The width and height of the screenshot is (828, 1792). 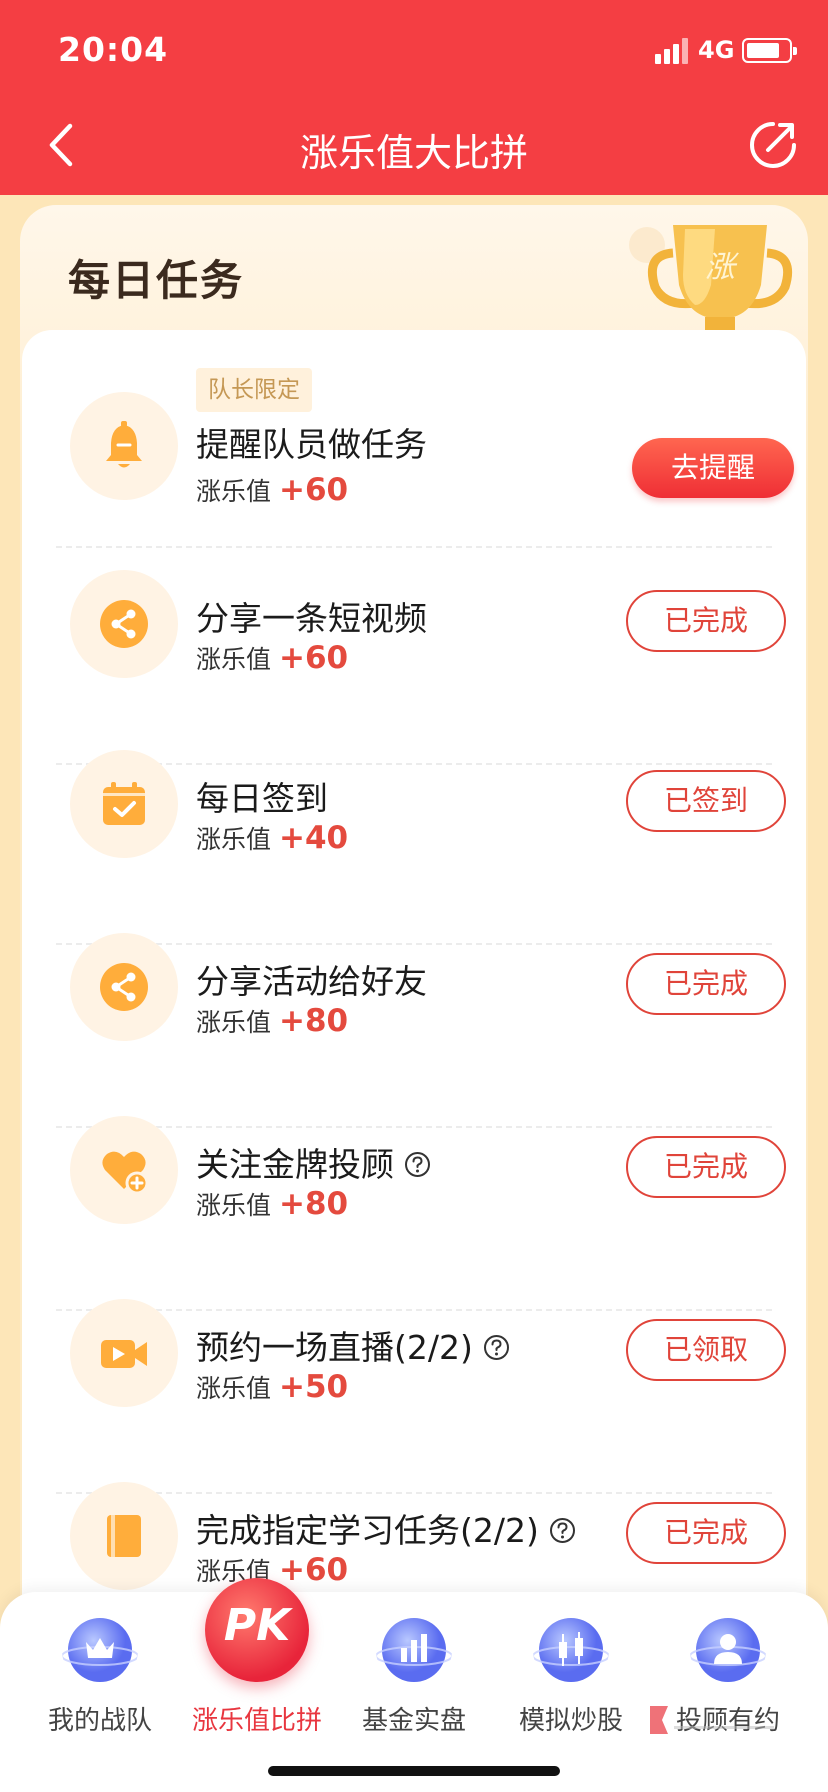 What do you see at coordinates (413, 1721) in the screenshot?
I see `tab-label: 基金实盘` at bounding box center [413, 1721].